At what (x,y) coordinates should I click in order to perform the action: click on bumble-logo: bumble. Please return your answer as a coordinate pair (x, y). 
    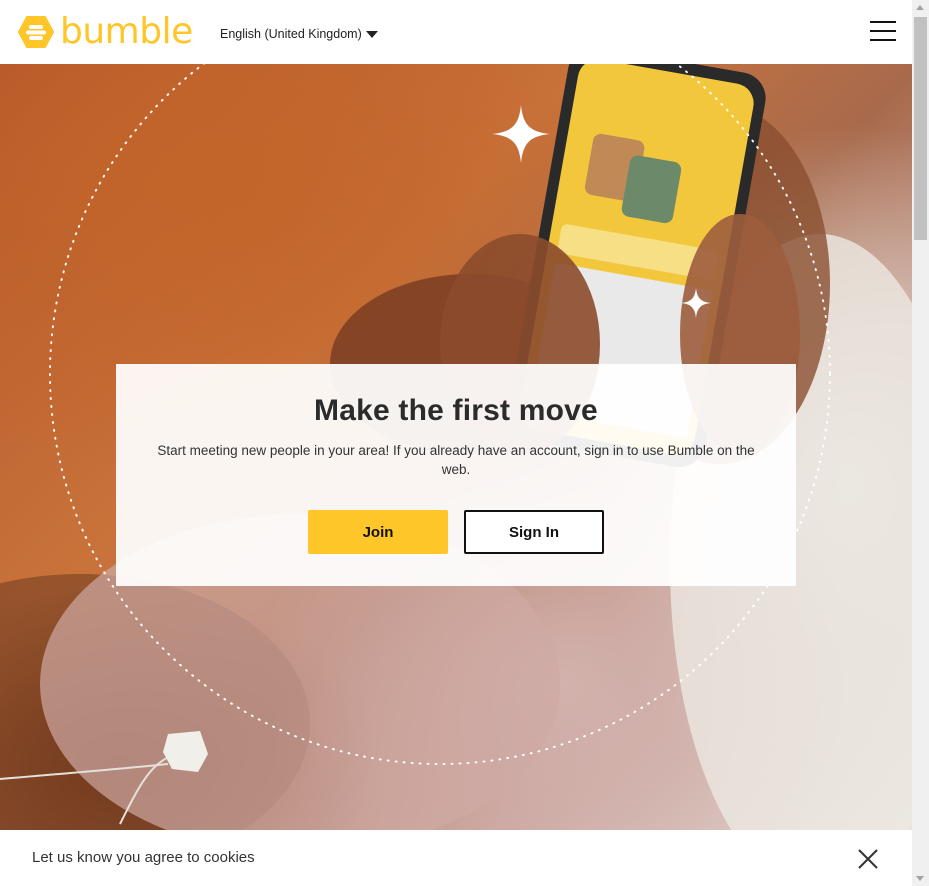
    Looking at the image, I should click on (105, 32).